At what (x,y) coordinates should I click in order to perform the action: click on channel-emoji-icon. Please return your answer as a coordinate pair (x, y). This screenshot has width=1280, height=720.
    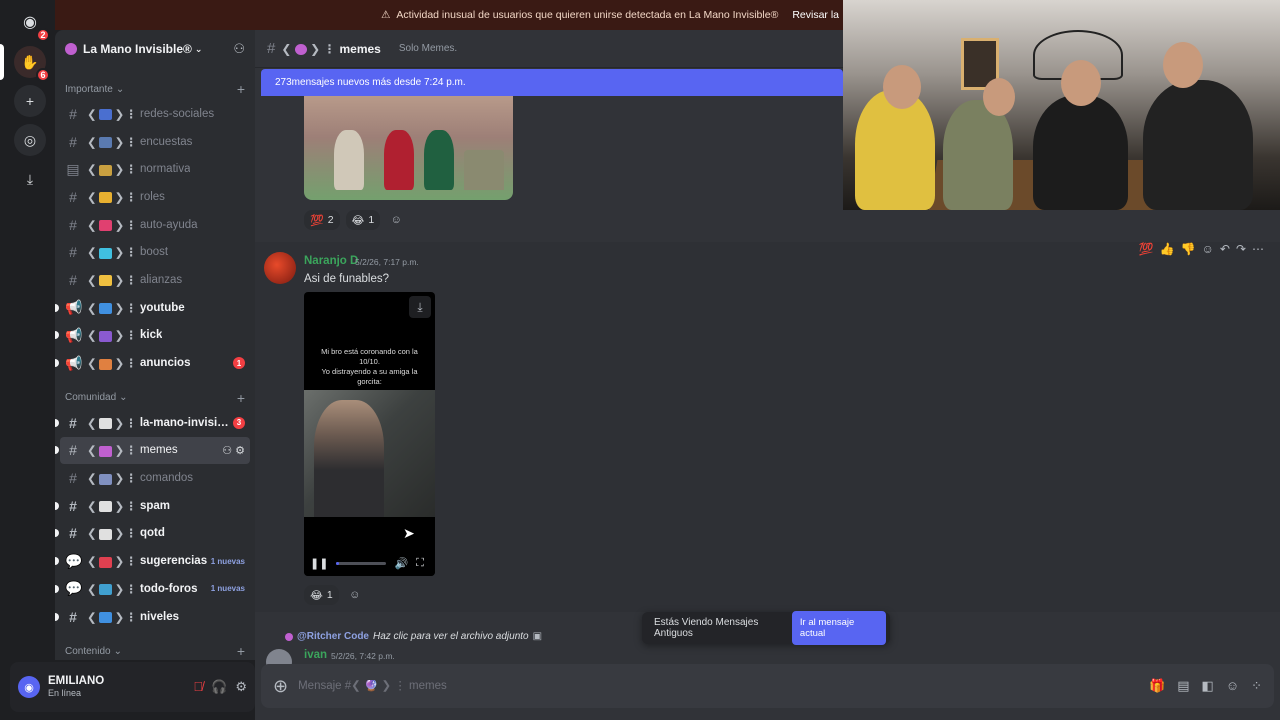
    Looking at the image, I should click on (105, 562).